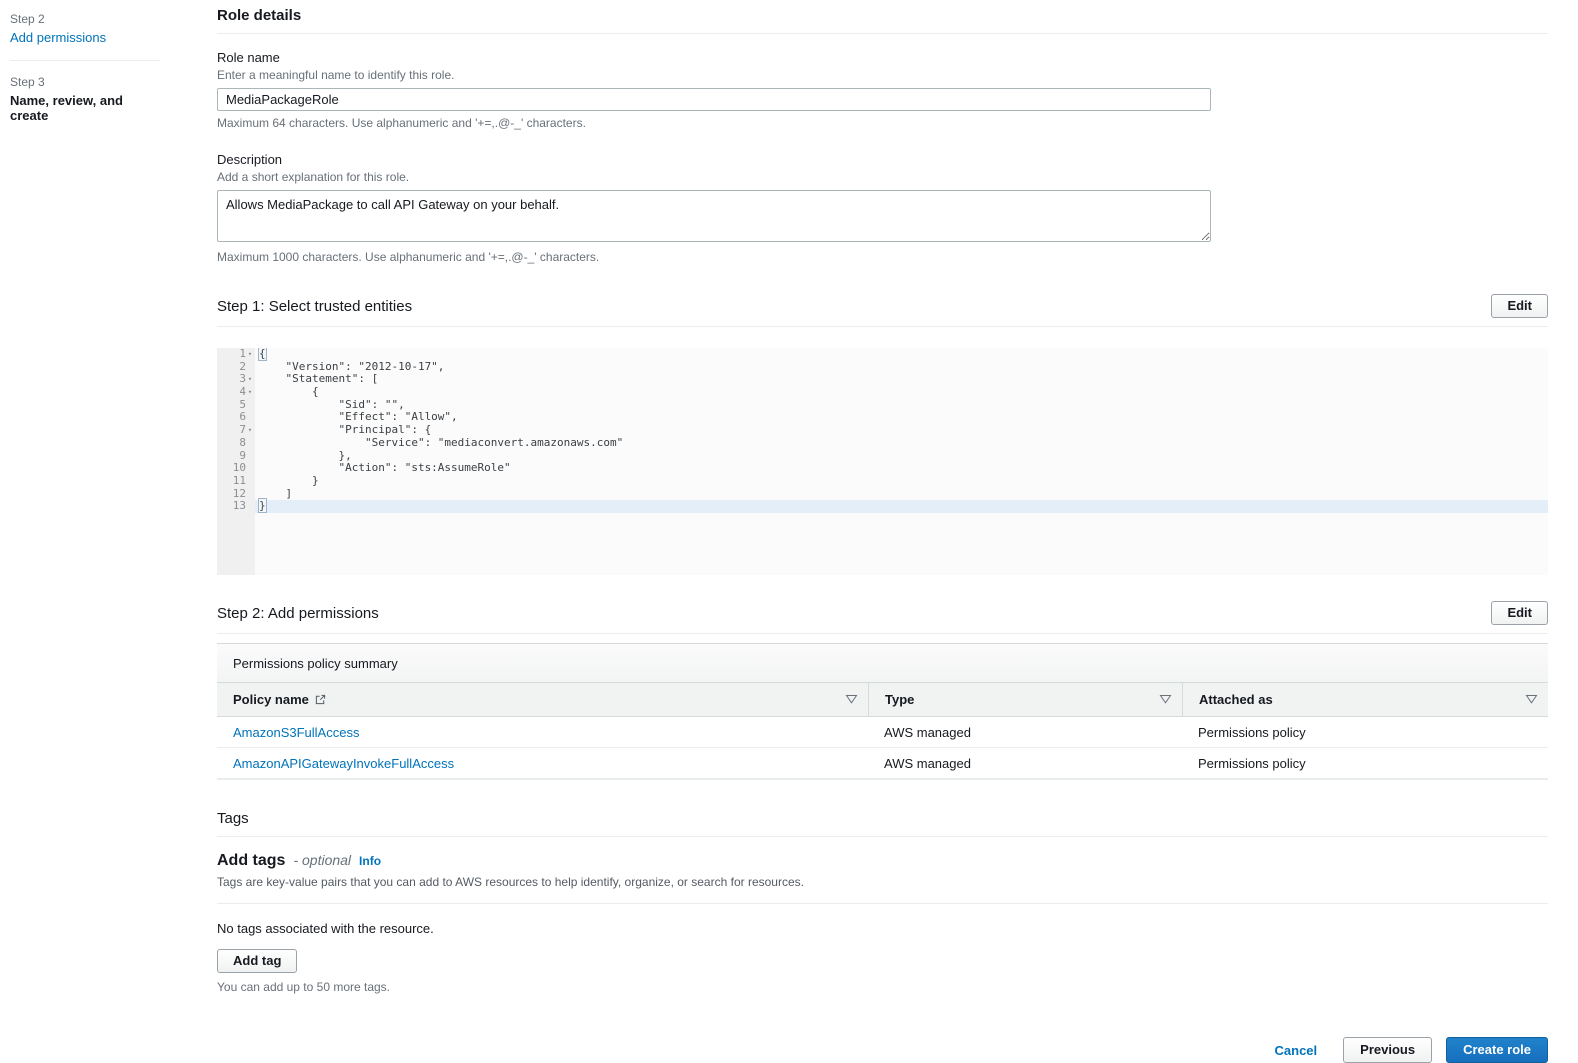 The image size is (1578, 1063). I want to click on table-header-row: Policy name Type Attached as, so click(882, 700).